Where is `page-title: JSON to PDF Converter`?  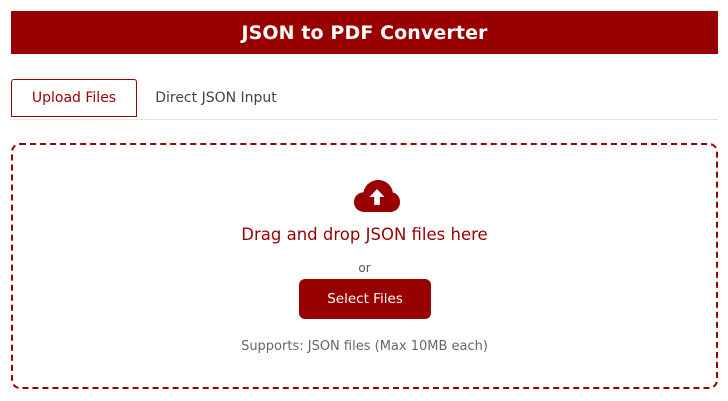
page-title: JSON to PDF Converter is located at coordinates (364, 32).